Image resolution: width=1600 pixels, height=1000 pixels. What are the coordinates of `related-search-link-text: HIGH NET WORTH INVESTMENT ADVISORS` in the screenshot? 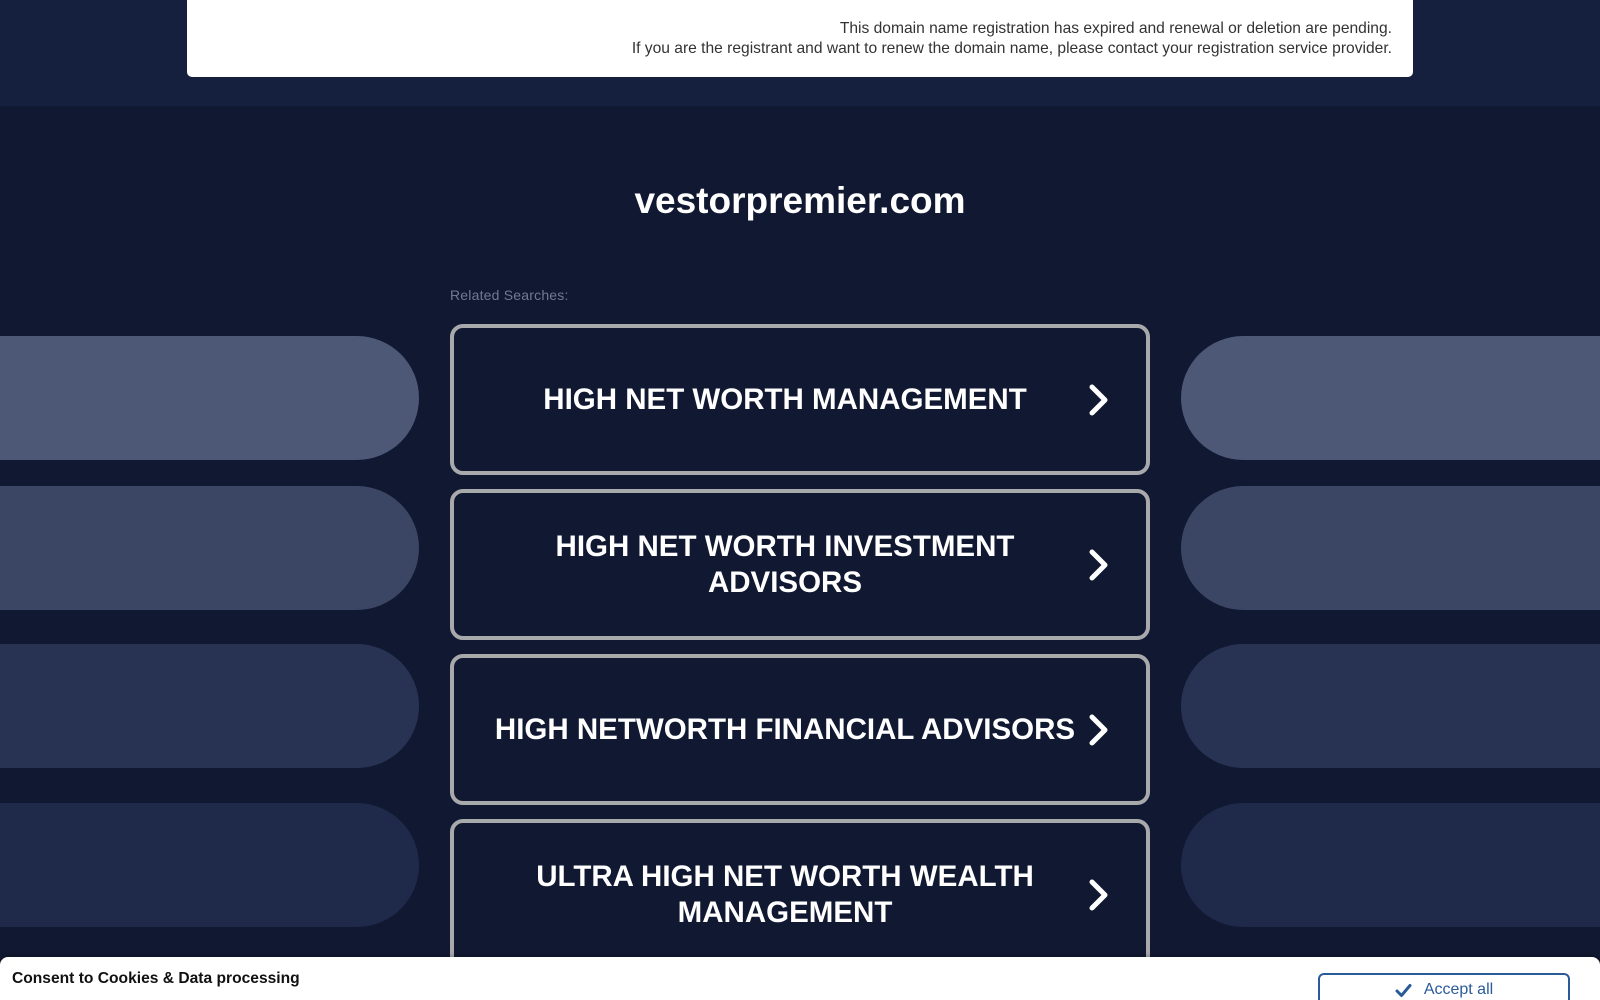 It's located at (785, 564).